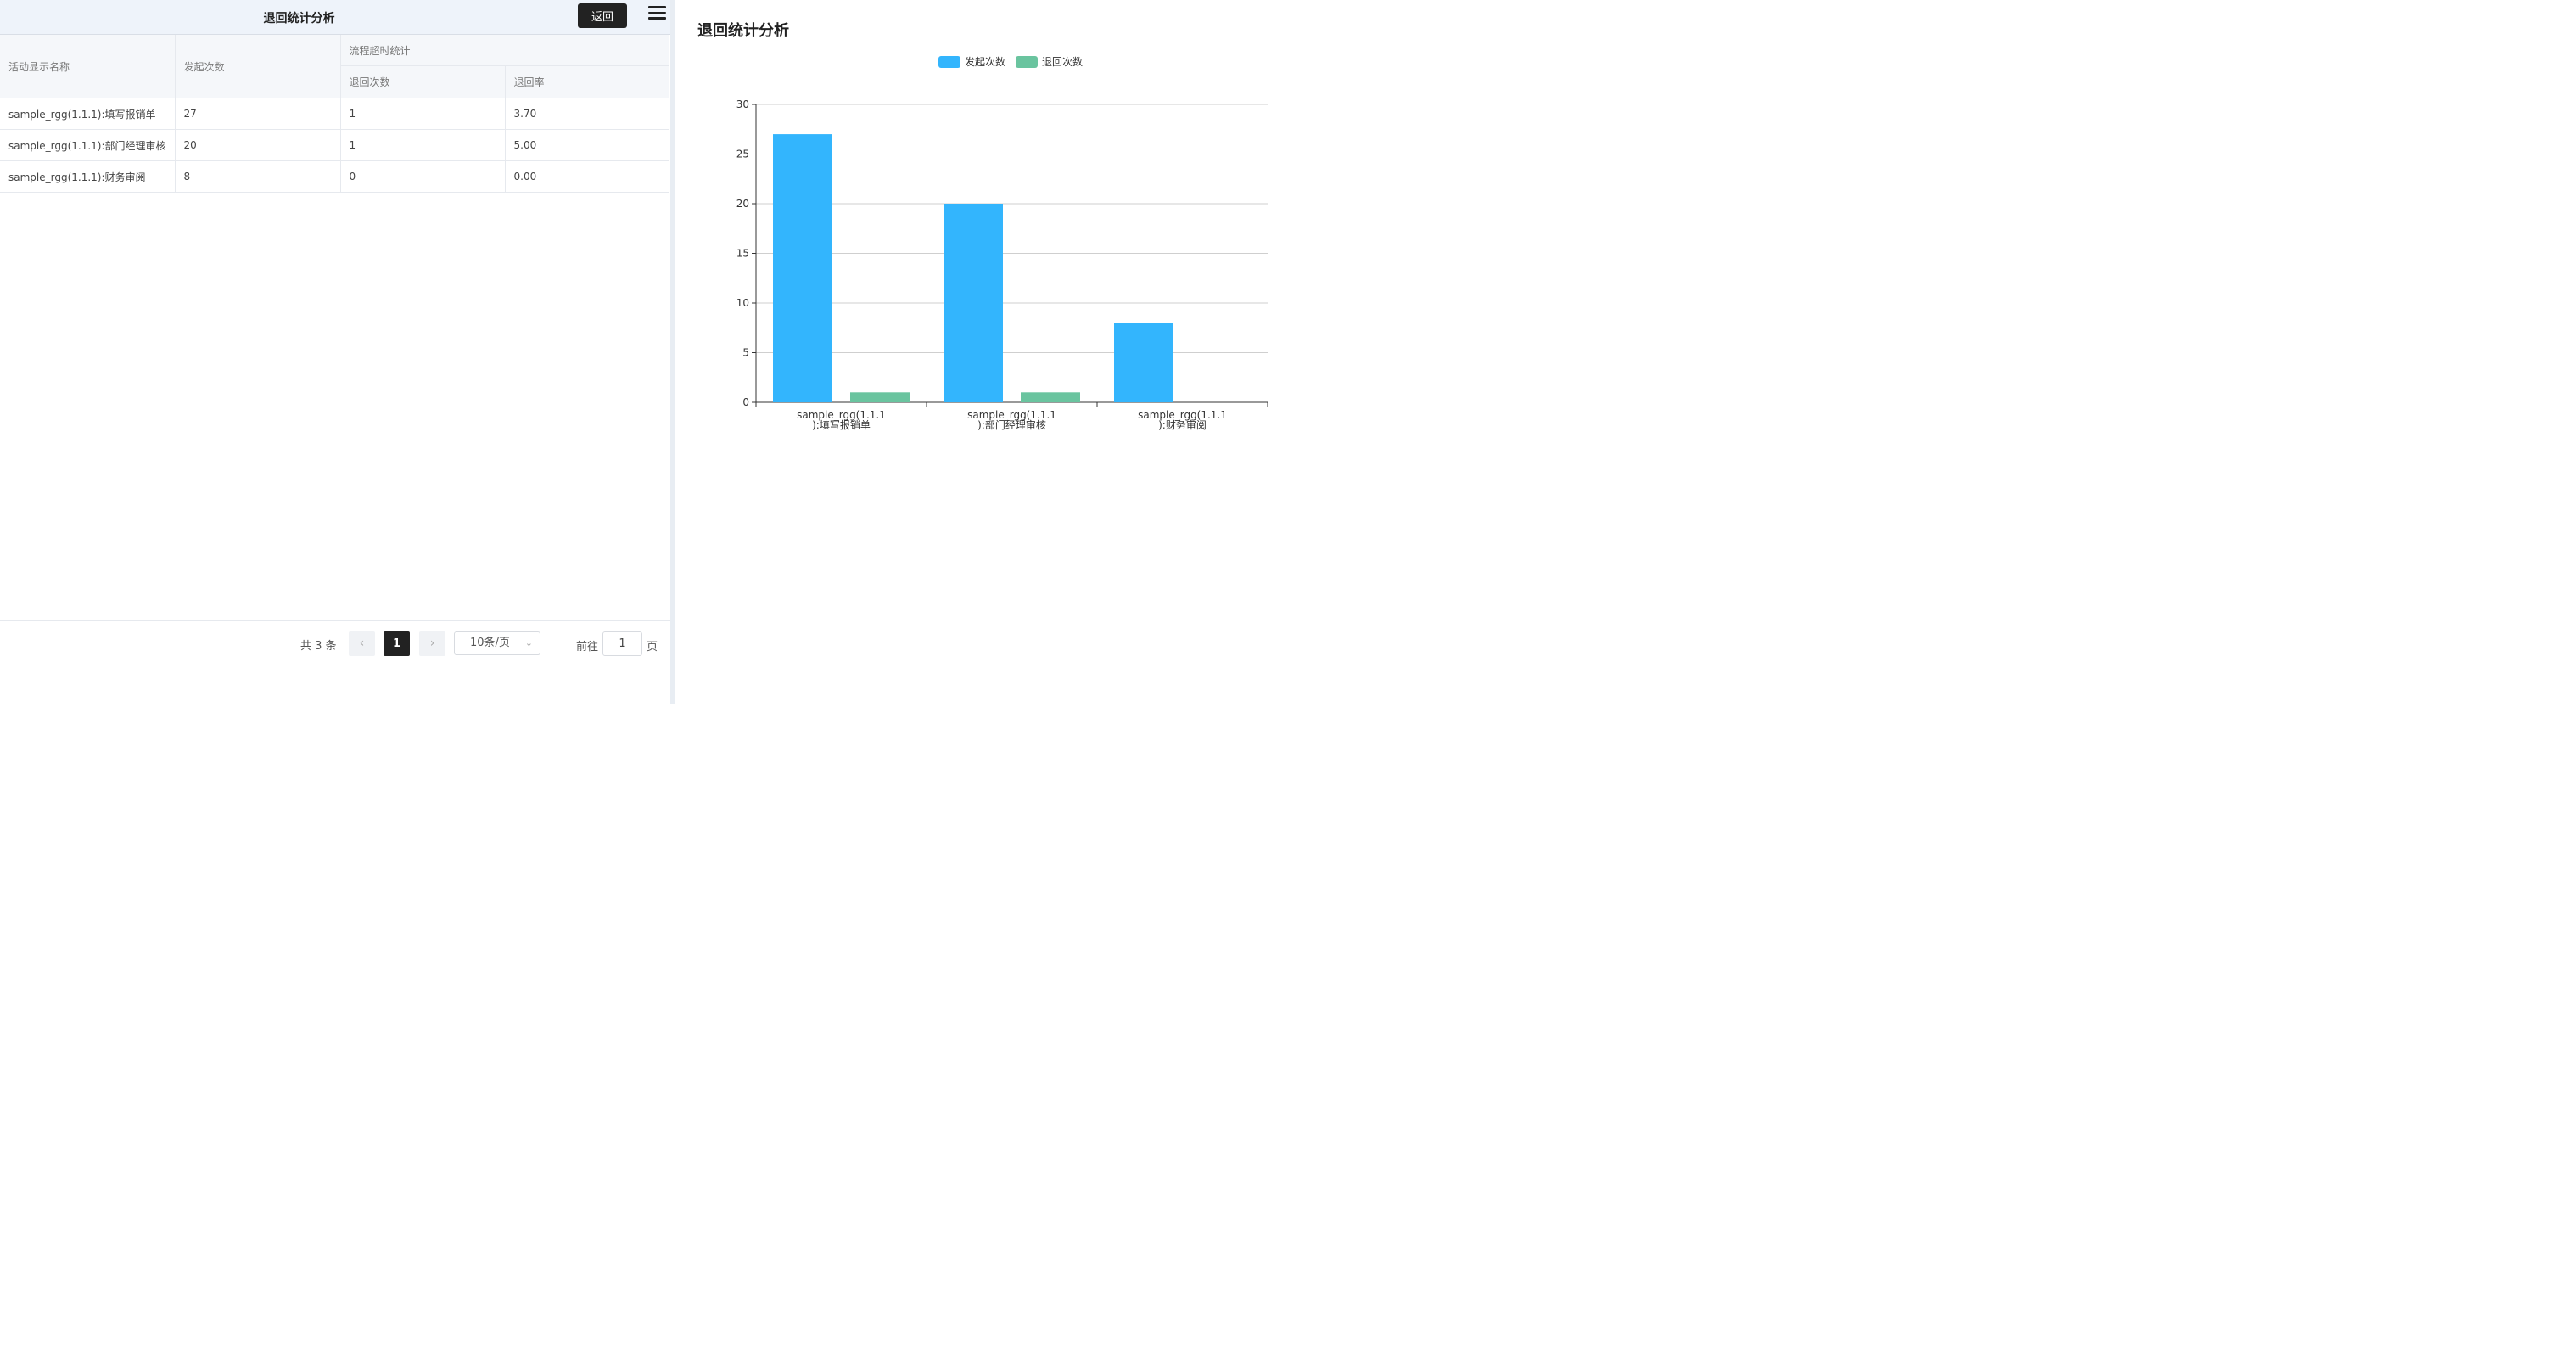 The height and width of the screenshot is (1363, 2576). What do you see at coordinates (743, 204) in the screenshot?
I see `y-tick-label: 20` at bounding box center [743, 204].